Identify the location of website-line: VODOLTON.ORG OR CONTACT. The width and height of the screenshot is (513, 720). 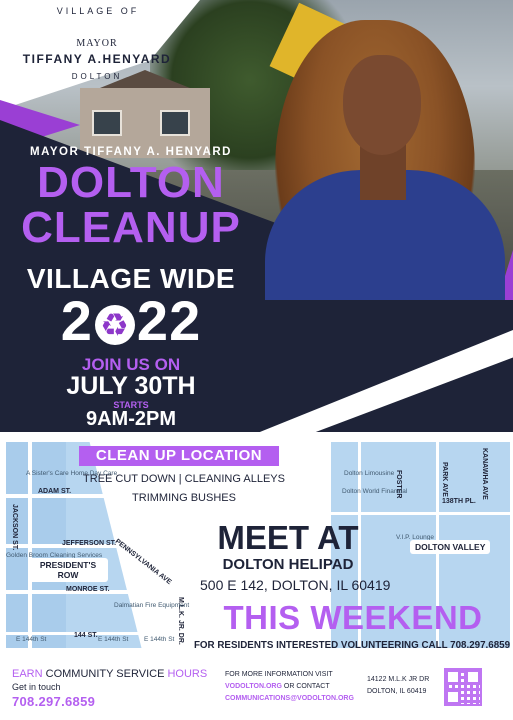
(277, 686).